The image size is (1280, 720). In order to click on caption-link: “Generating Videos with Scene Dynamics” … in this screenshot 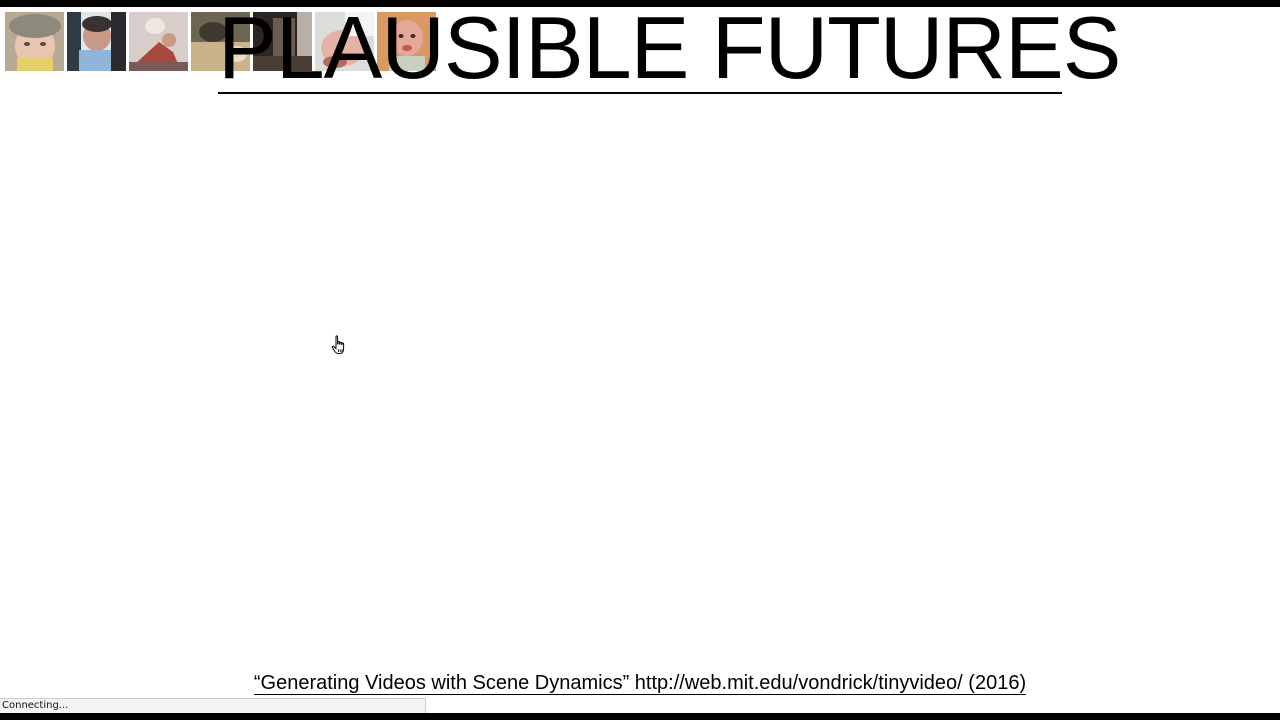, I will do `click(640, 683)`.